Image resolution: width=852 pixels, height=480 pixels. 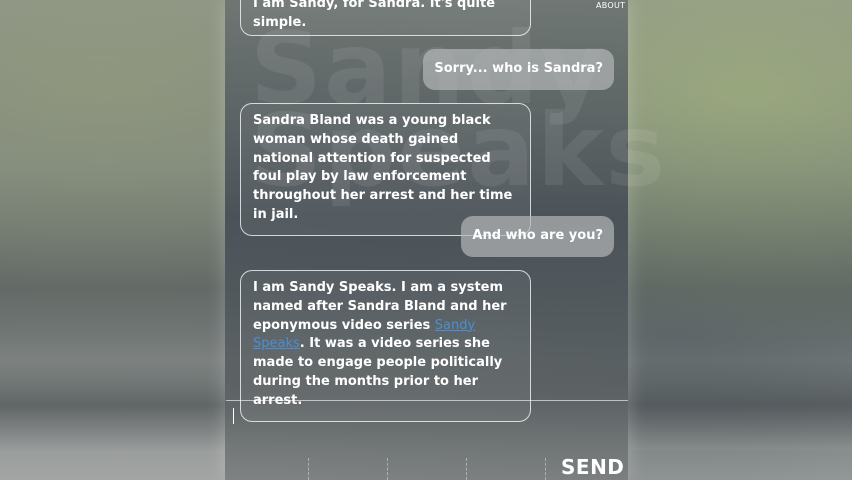 I want to click on user-message-text: Sorry... who is Sandra?, so click(x=518, y=68).